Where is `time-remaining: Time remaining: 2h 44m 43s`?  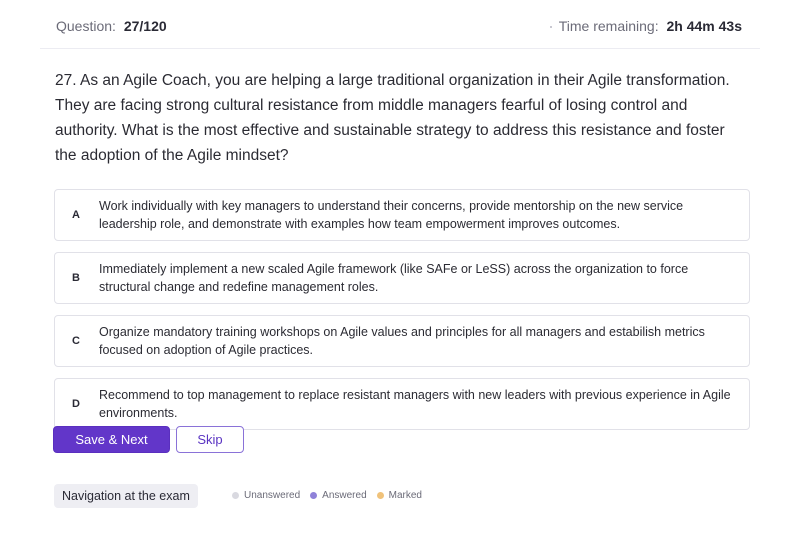
time-remaining: Time remaining: 2h 44m 43s is located at coordinates (650, 26).